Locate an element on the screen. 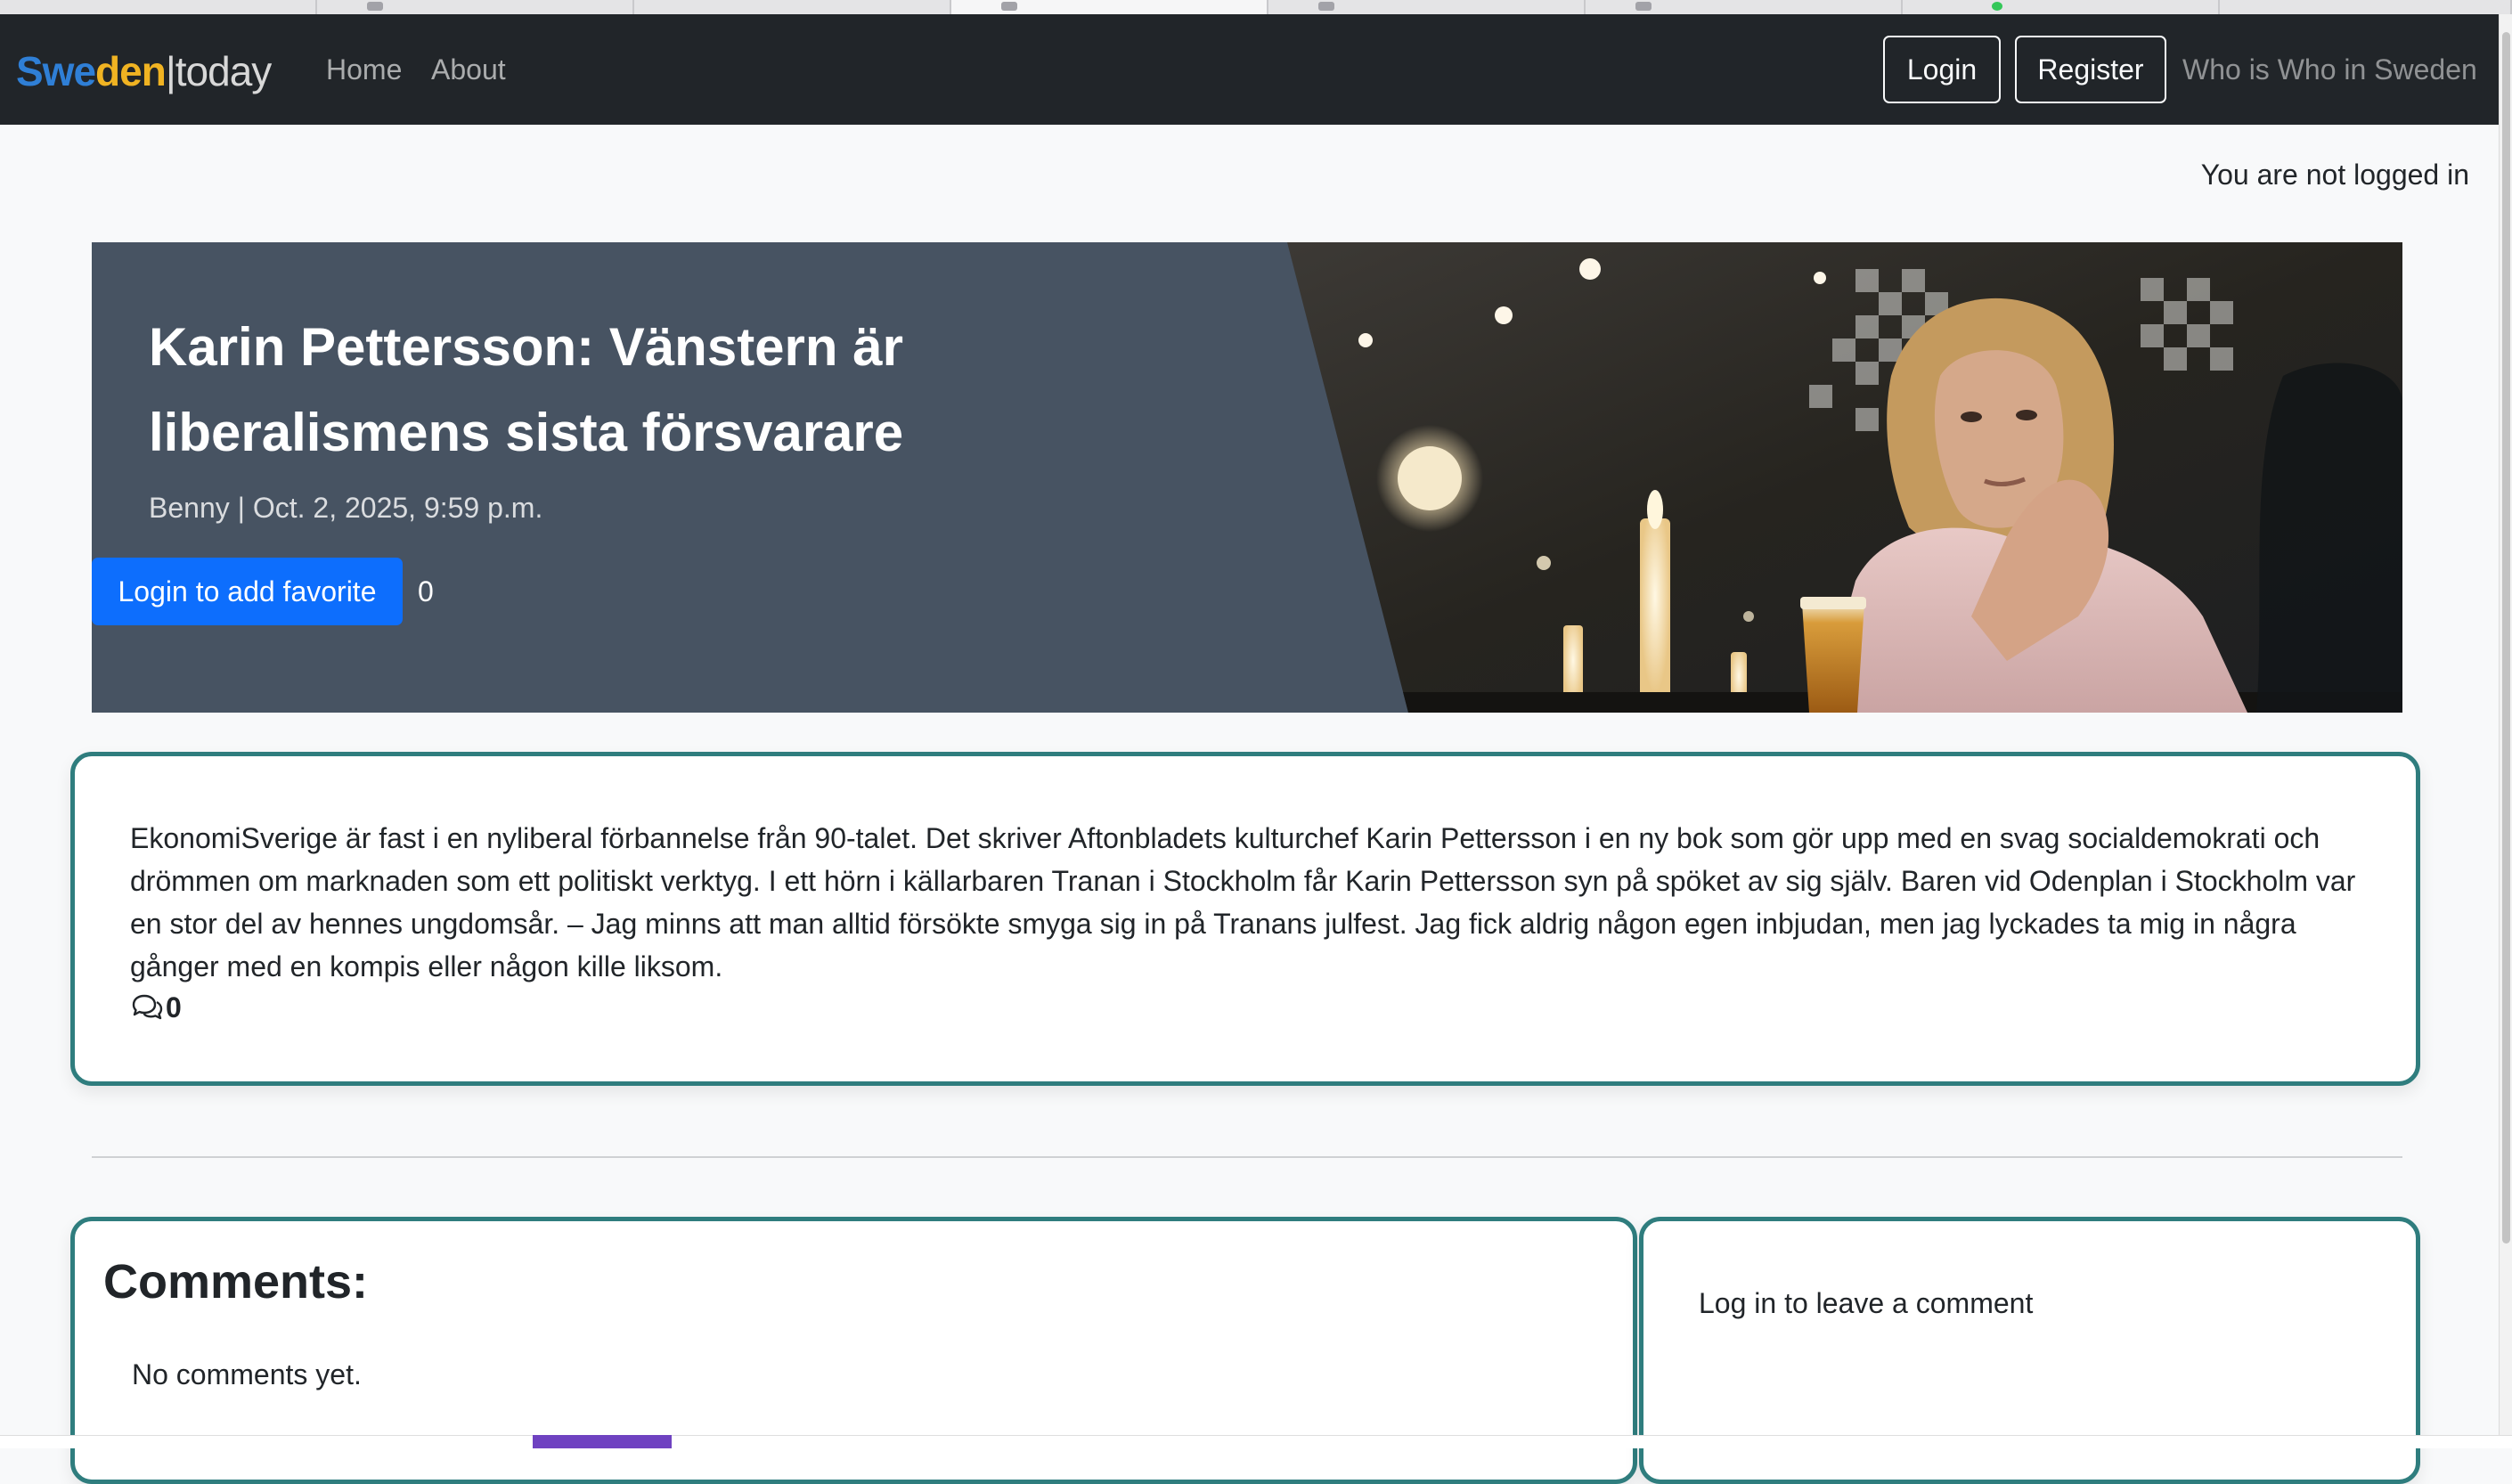 This screenshot has height=1484, width=2512. scrollbar-thumb is located at coordinates (2506, 638).